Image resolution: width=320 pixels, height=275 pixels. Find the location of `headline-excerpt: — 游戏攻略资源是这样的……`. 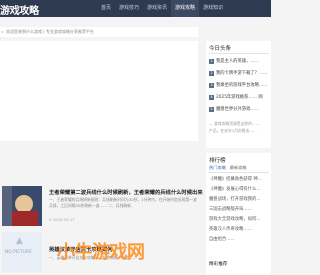

headline-excerpt: — 游戏攻略资源是这样的…… is located at coordinates (234, 123).